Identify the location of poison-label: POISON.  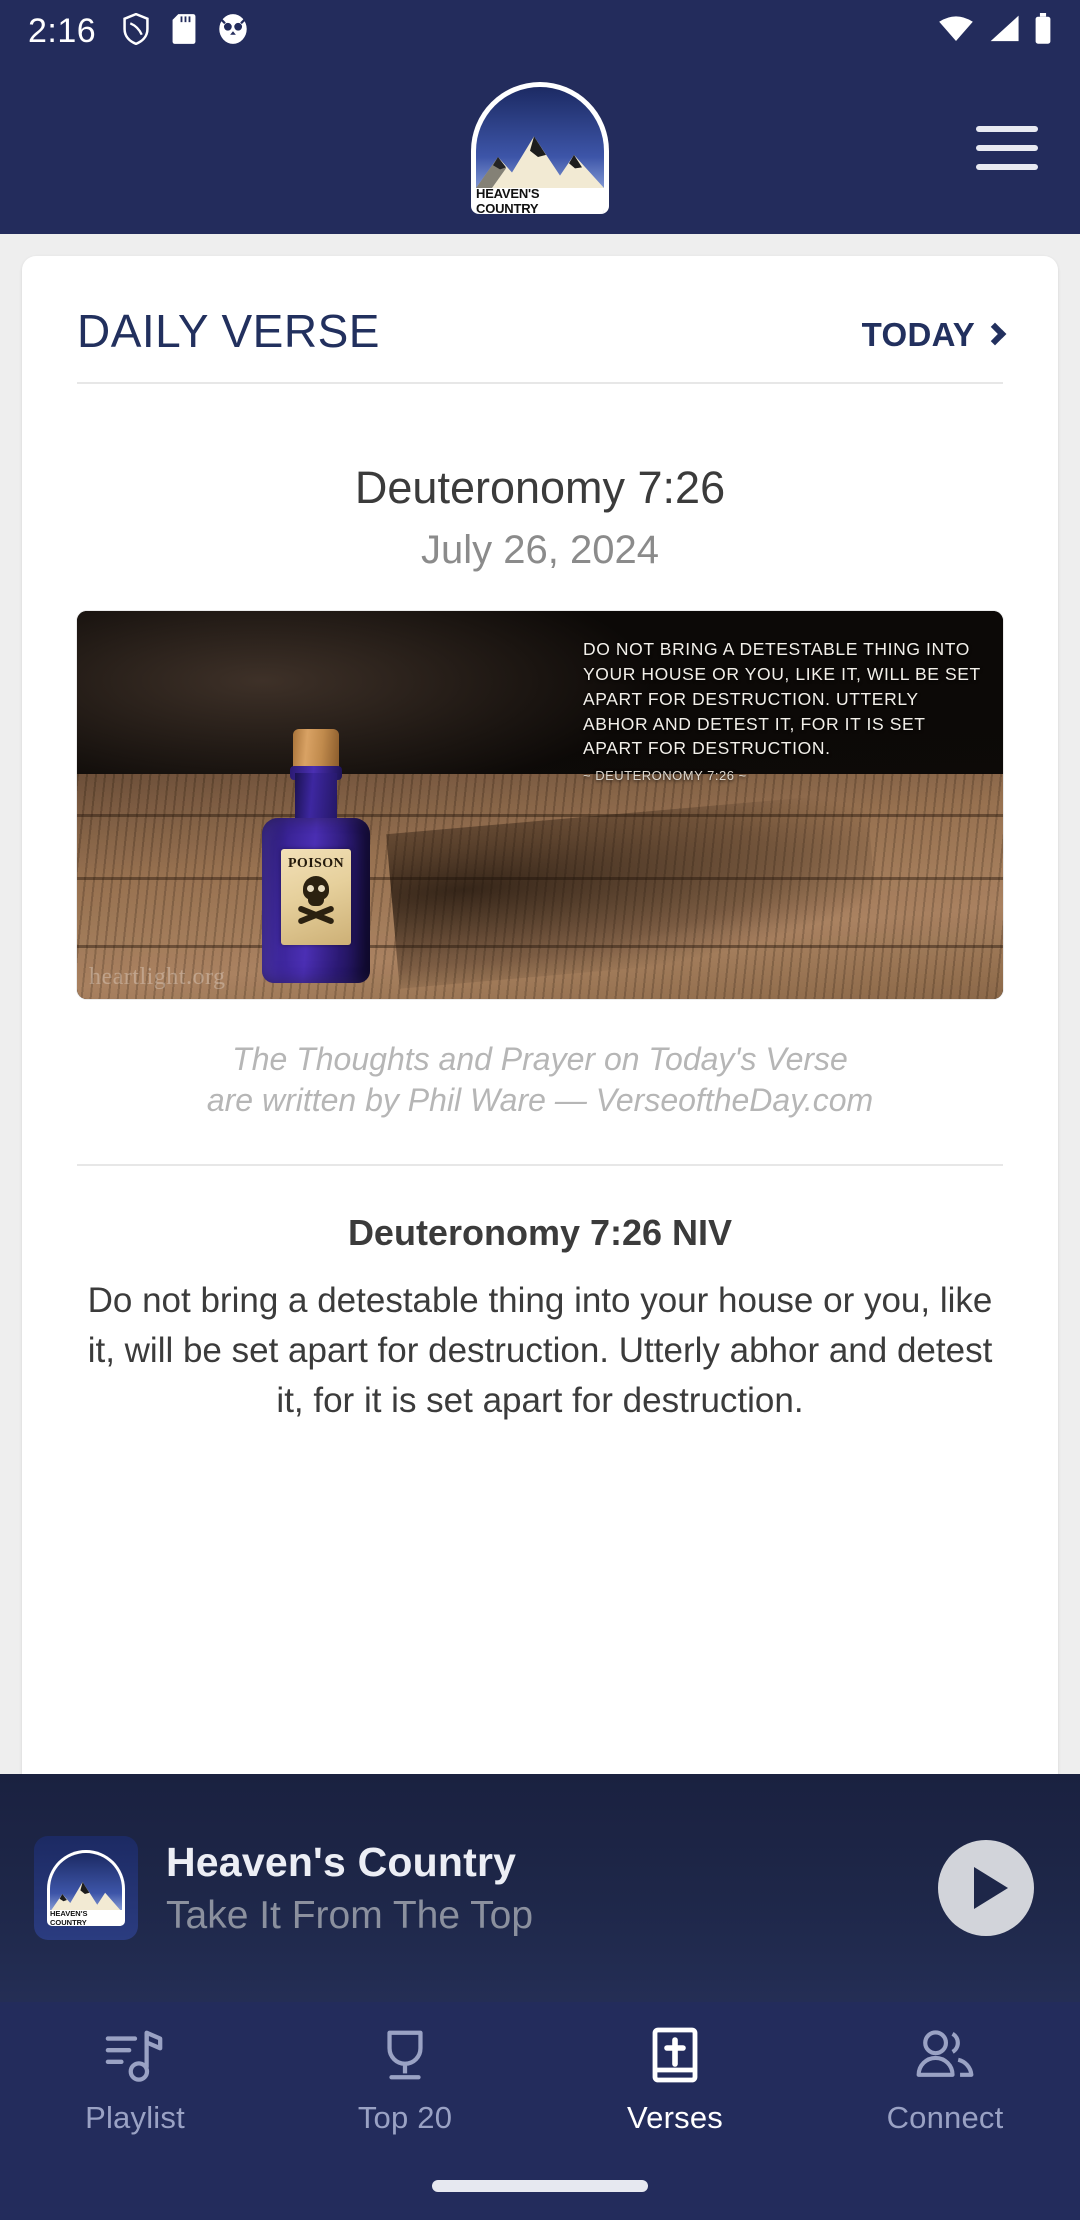
(316, 897).